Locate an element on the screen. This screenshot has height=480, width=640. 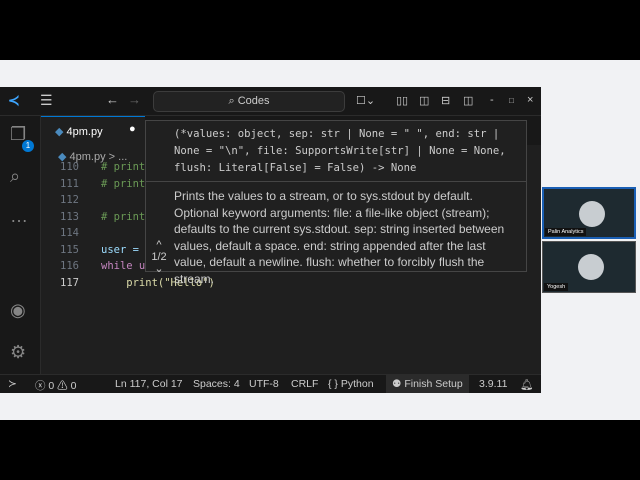
participant-tile: Yogesh is located at coordinates (589, 267).